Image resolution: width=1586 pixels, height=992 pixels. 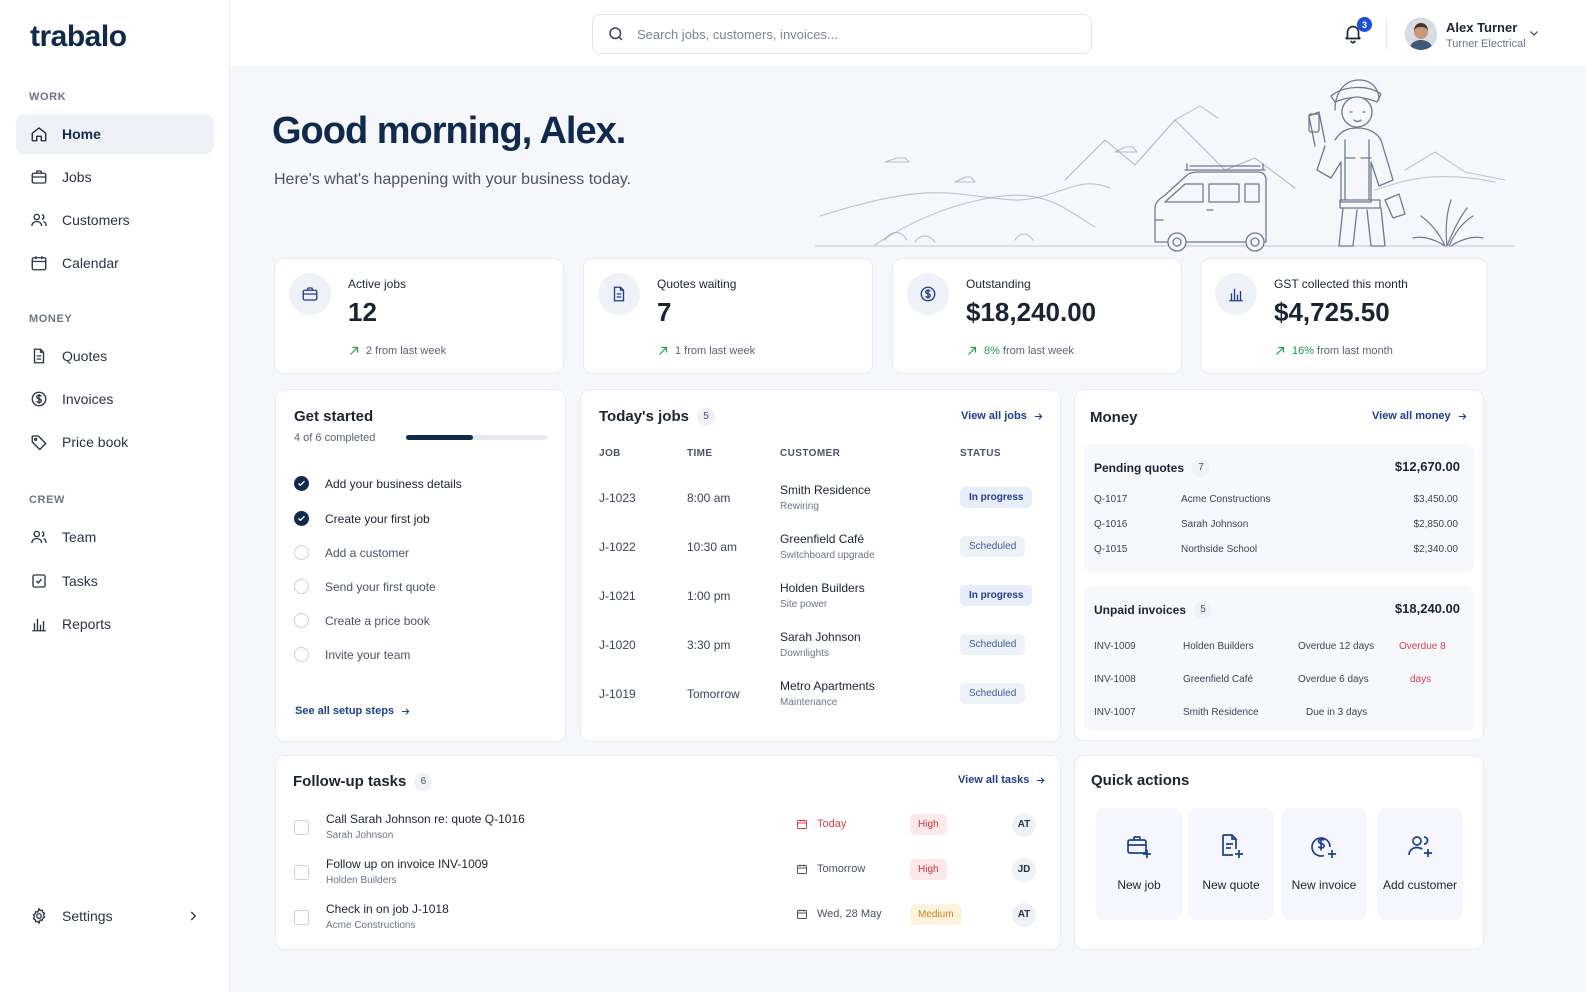 What do you see at coordinates (1303, 351) in the screenshot?
I see `stat-change-pct: 16%` at bounding box center [1303, 351].